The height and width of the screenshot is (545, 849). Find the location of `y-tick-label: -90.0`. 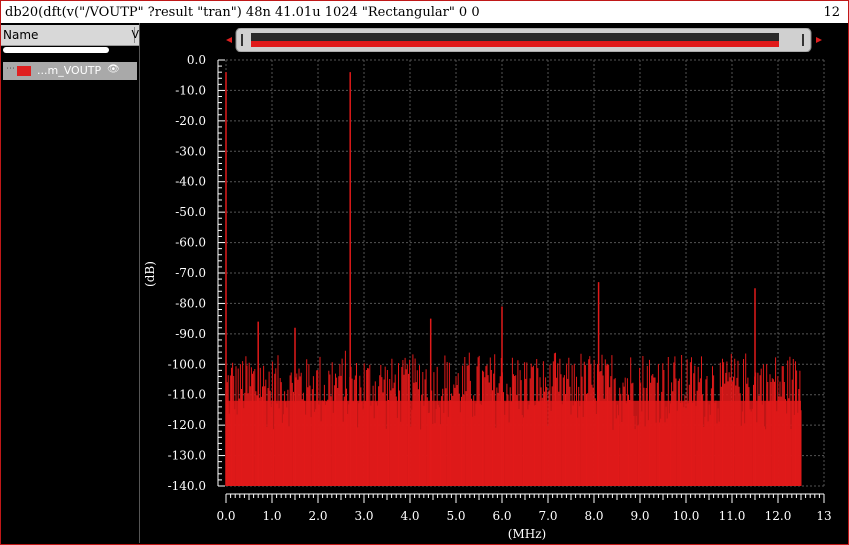

y-tick-label: -90.0 is located at coordinates (190, 334).